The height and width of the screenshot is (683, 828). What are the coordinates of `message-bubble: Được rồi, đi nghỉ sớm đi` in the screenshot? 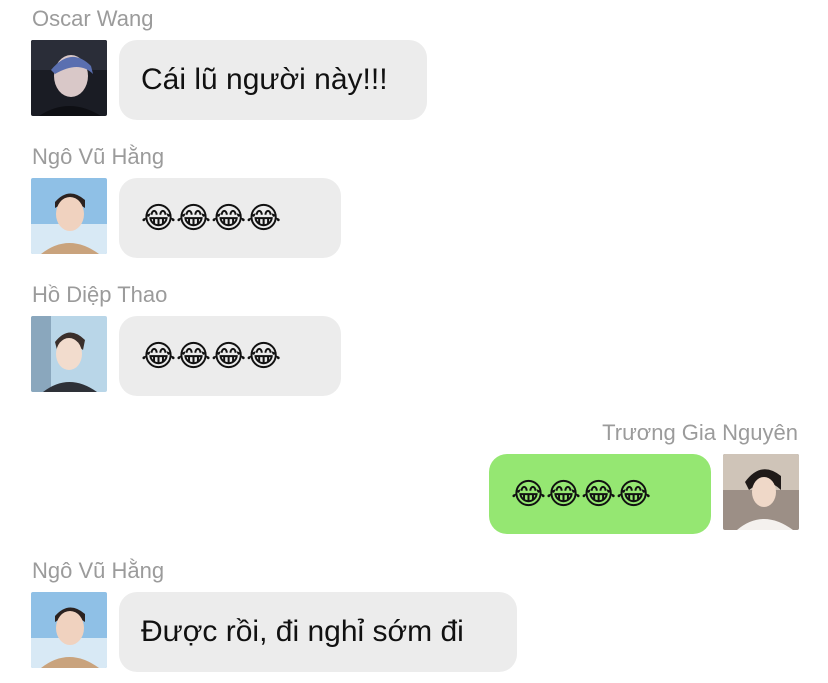 It's located at (318, 632).